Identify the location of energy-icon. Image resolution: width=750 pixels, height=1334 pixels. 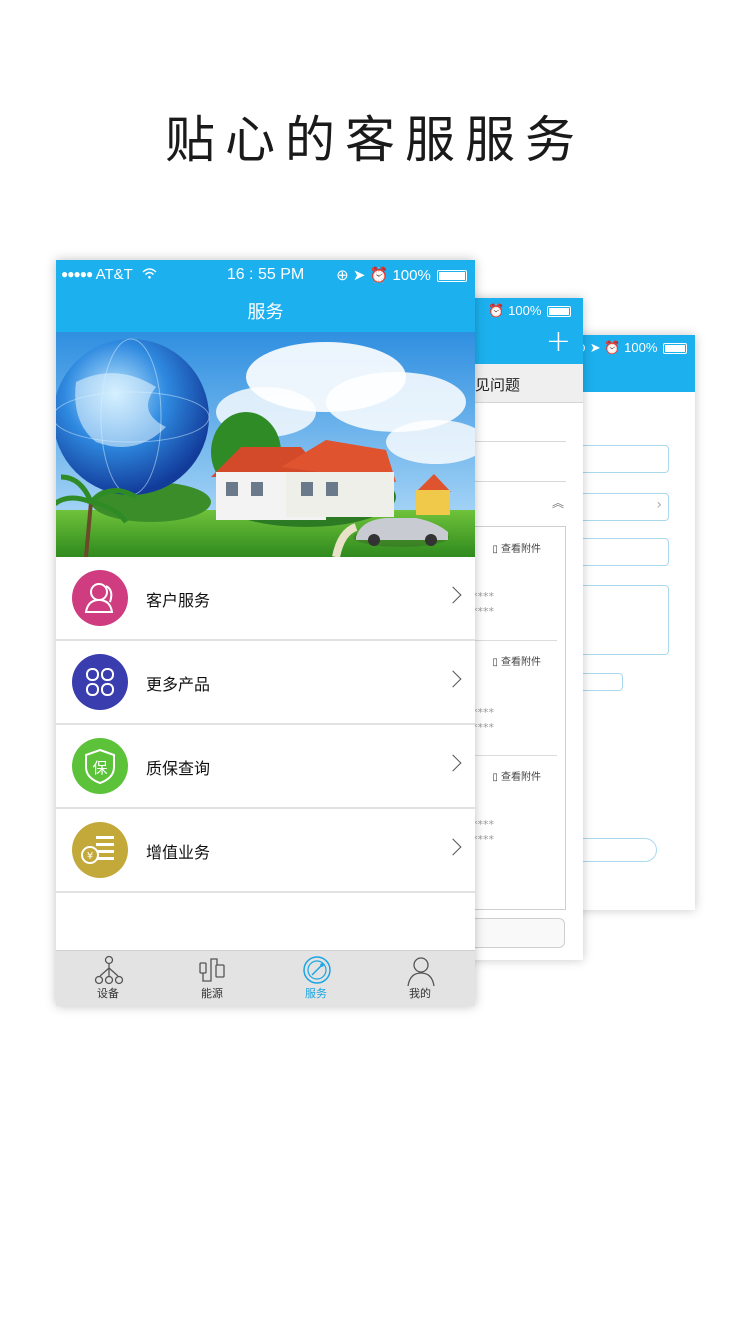
(212, 970).